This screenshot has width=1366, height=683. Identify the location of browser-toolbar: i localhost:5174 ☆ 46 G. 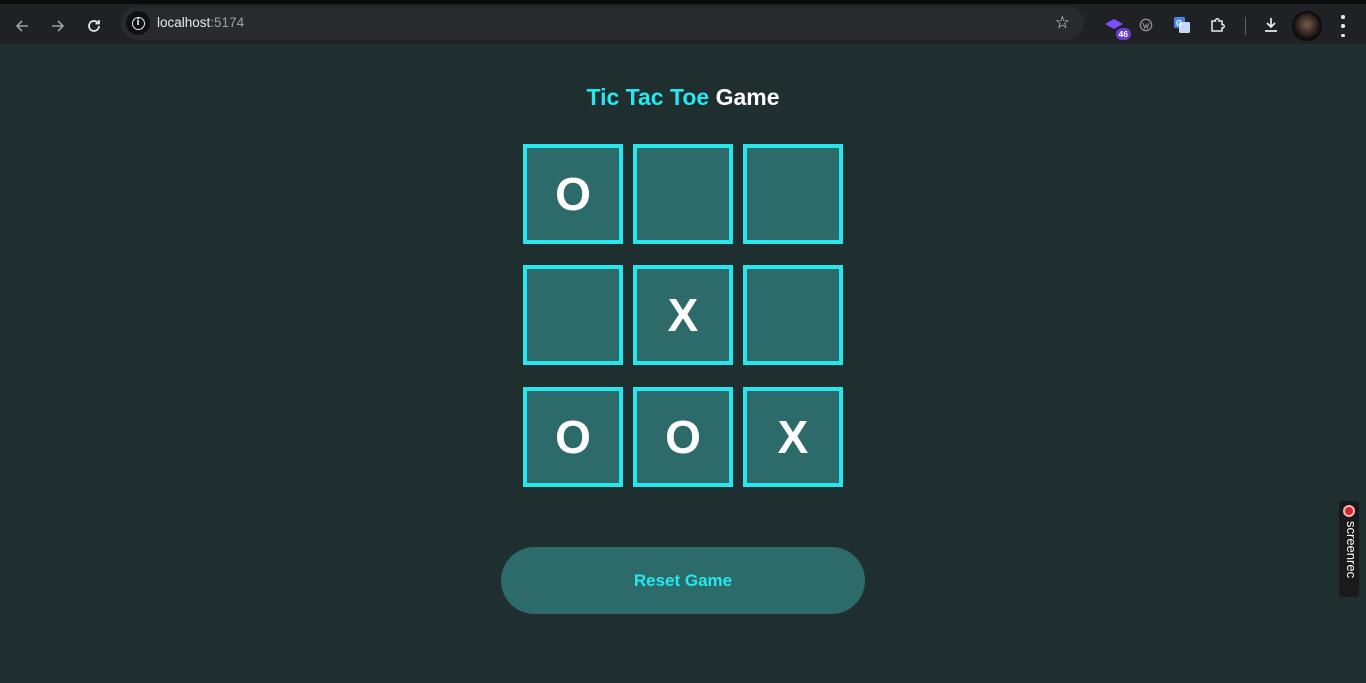
(683, 22).